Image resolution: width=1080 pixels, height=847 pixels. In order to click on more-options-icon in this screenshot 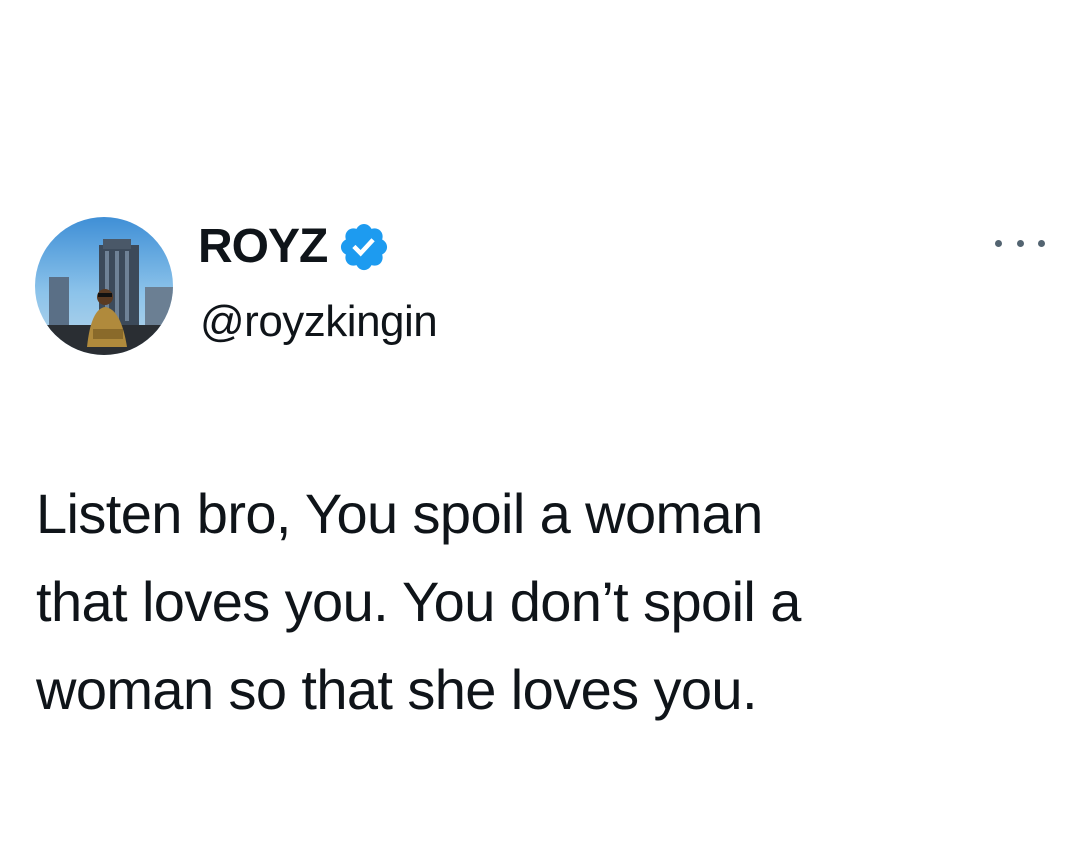, I will do `click(1020, 243)`.